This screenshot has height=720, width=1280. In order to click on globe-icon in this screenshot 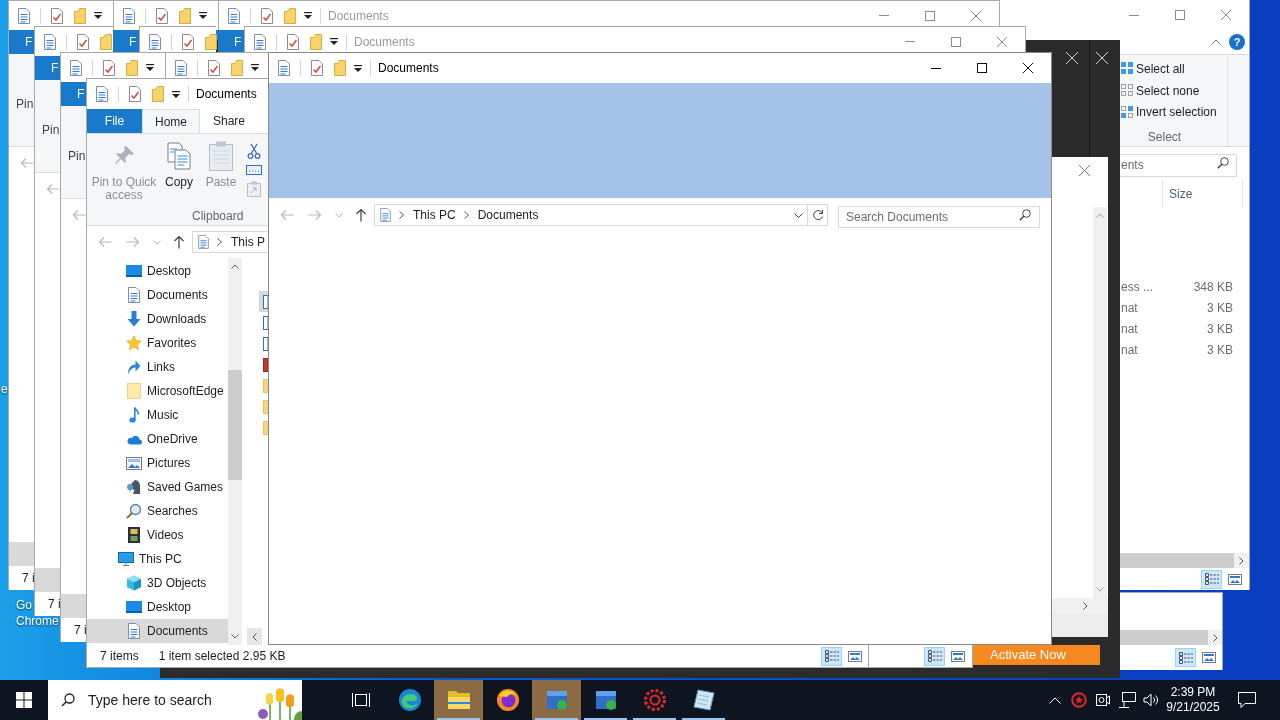, I will do `click(507, 700)`.